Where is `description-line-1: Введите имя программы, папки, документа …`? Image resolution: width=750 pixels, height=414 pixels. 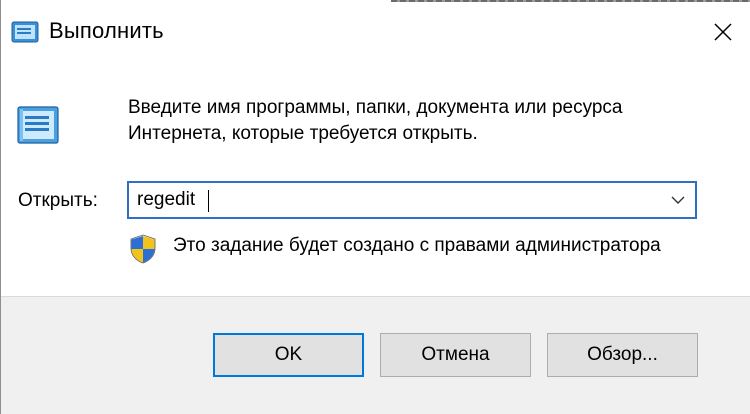 description-line-1: Введите имя программы, папки, документа … is located at coordinates (375, 107).